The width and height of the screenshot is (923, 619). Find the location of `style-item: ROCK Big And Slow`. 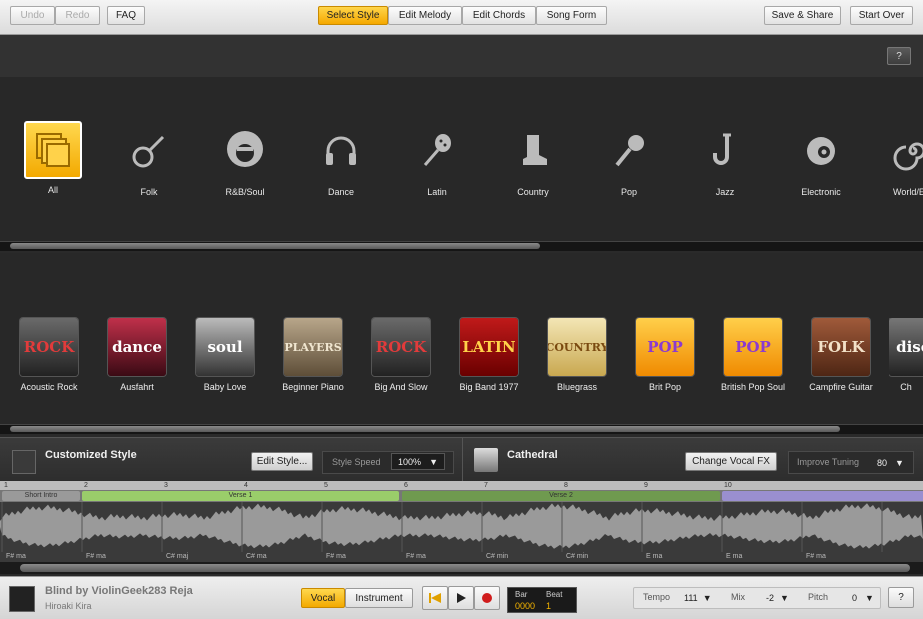

style-item: ROCK Big And Slow is located at coordinates (401, 355).